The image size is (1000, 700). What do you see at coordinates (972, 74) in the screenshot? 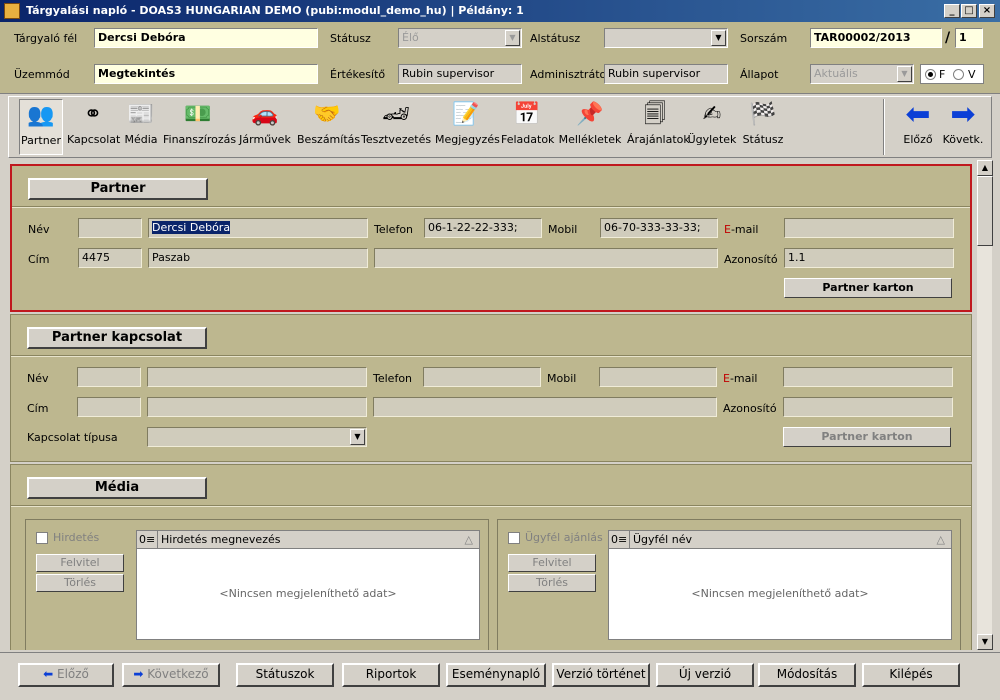
I see `radio-v-label: V` at bounding box center [972, 74].